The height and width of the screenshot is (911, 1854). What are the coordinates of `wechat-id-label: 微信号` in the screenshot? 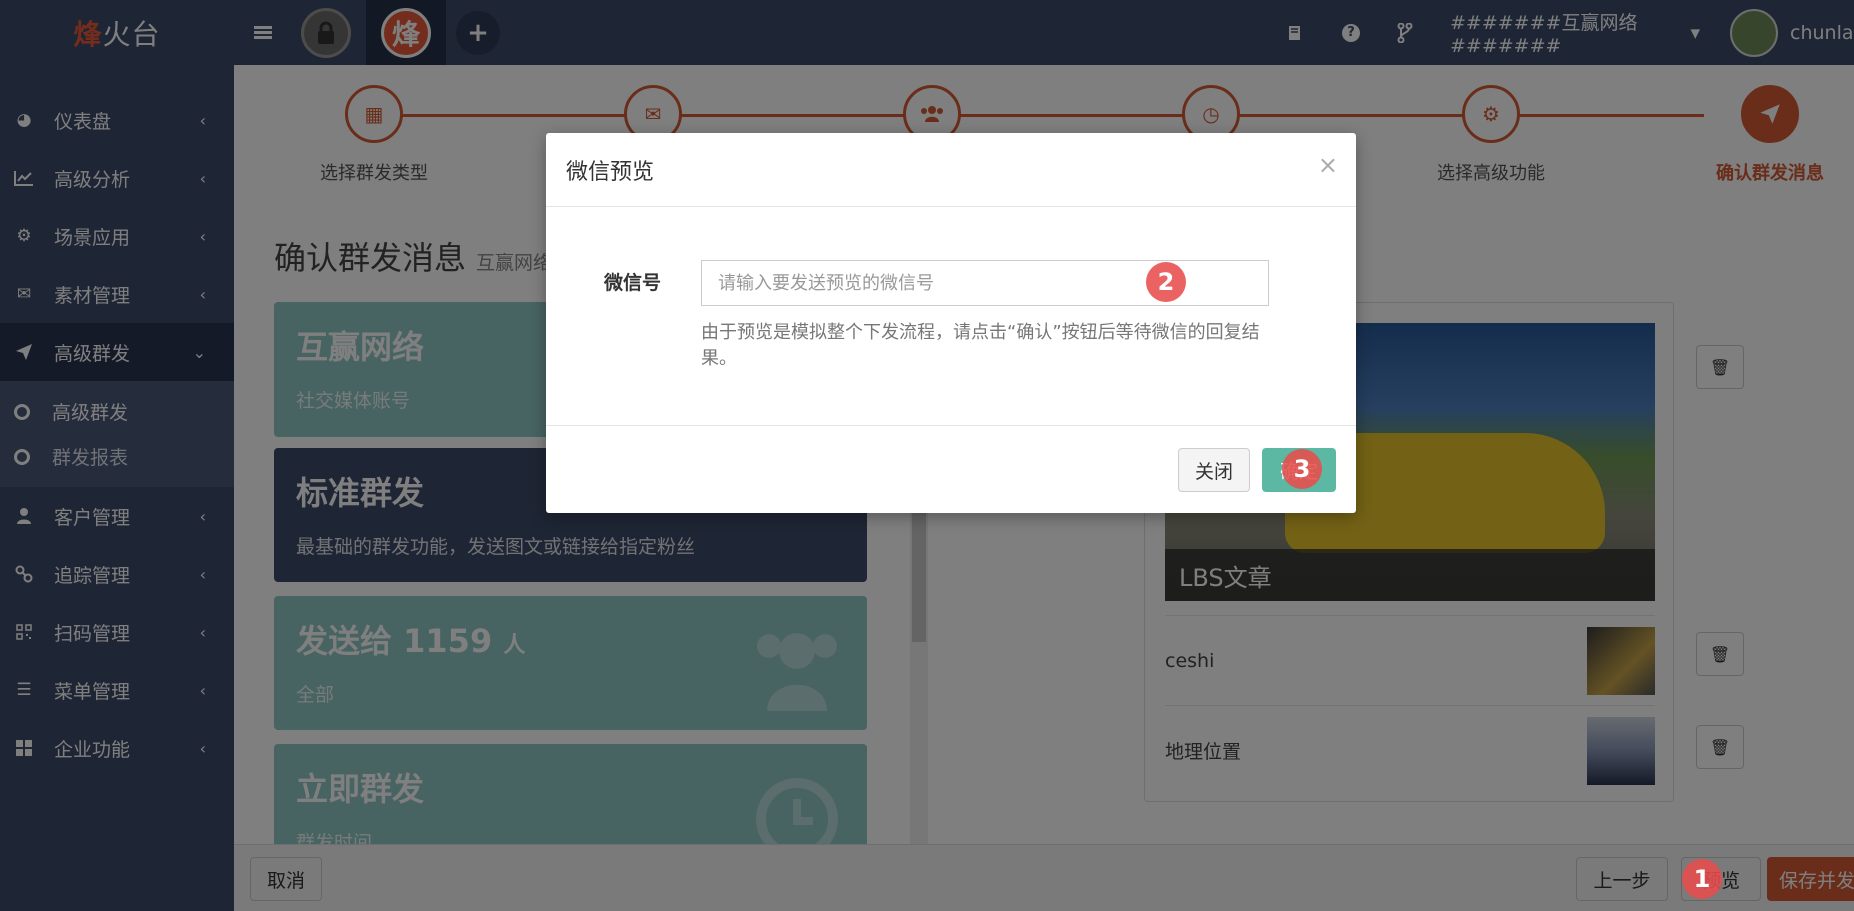 It's located at (633, 283).